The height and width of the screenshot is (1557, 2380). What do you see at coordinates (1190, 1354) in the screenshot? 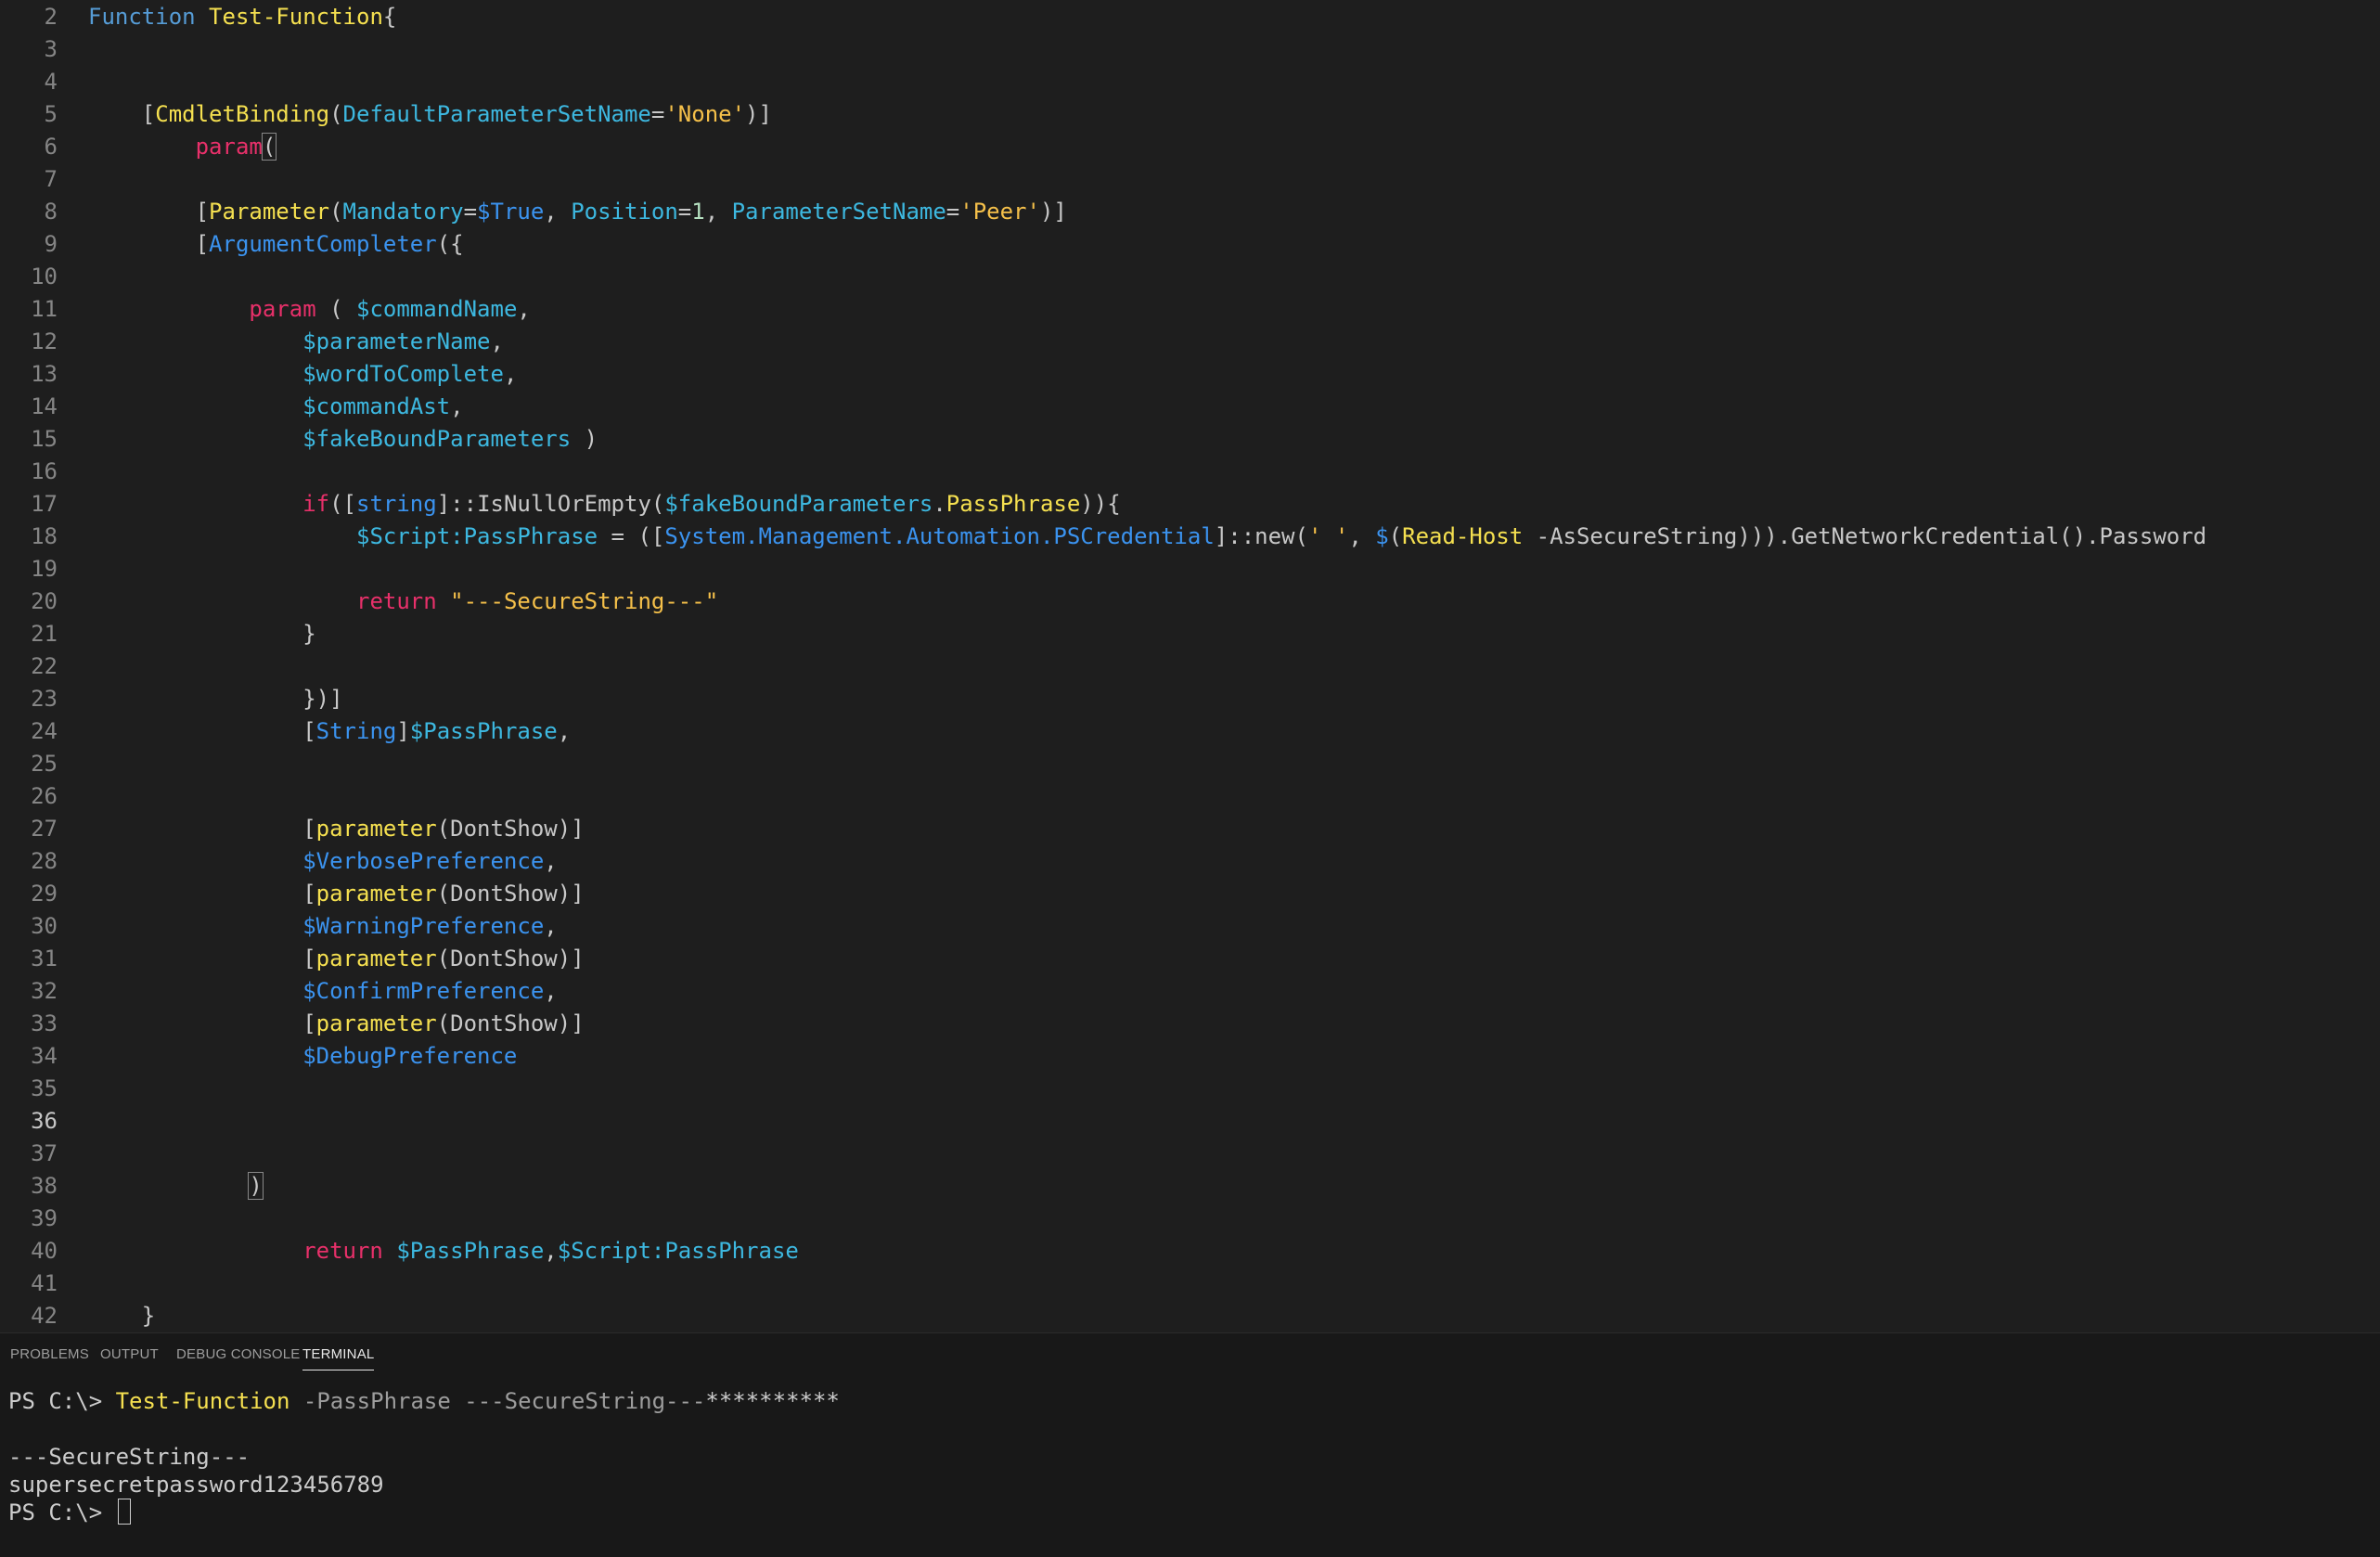
I see `panel-tab-bar: PROBLEMS OUTPUT DEBUG CONSOLE TERMINAL` at bounding box center [1190, 1354].